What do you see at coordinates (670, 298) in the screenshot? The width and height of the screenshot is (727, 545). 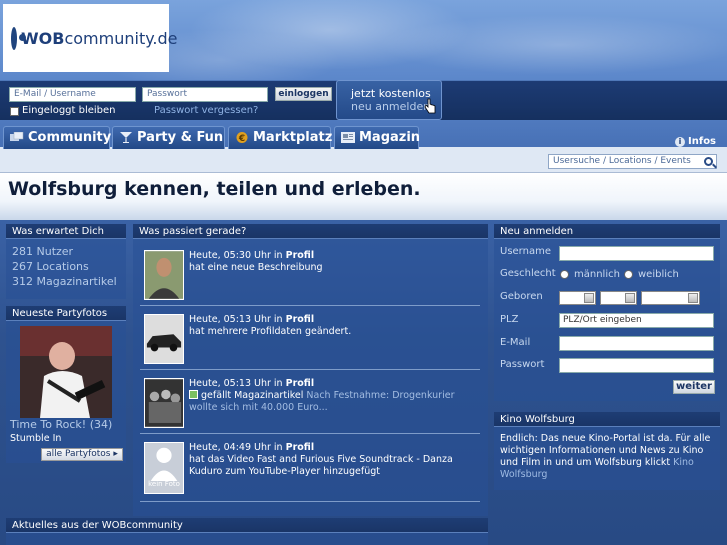 I see `birth-year-select` at bounding box center [670, 298].